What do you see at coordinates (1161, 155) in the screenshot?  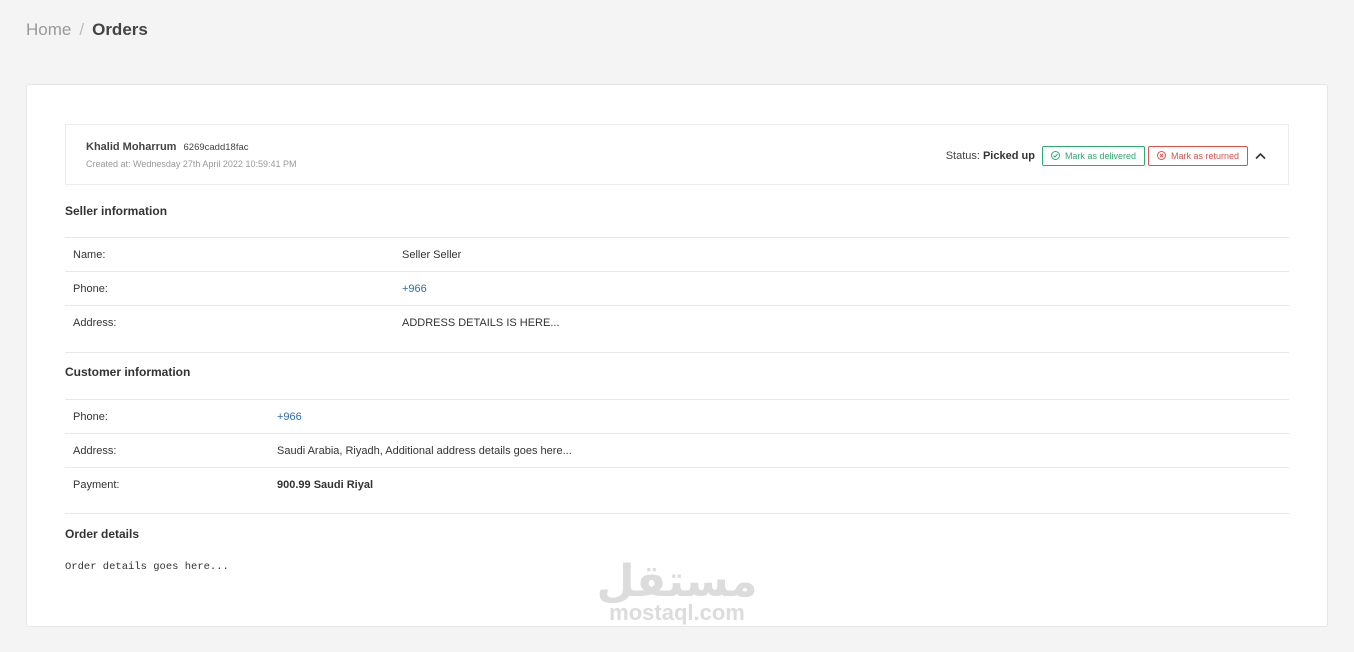 I see `x-circle-icon` at bounding box center [1161, 155].